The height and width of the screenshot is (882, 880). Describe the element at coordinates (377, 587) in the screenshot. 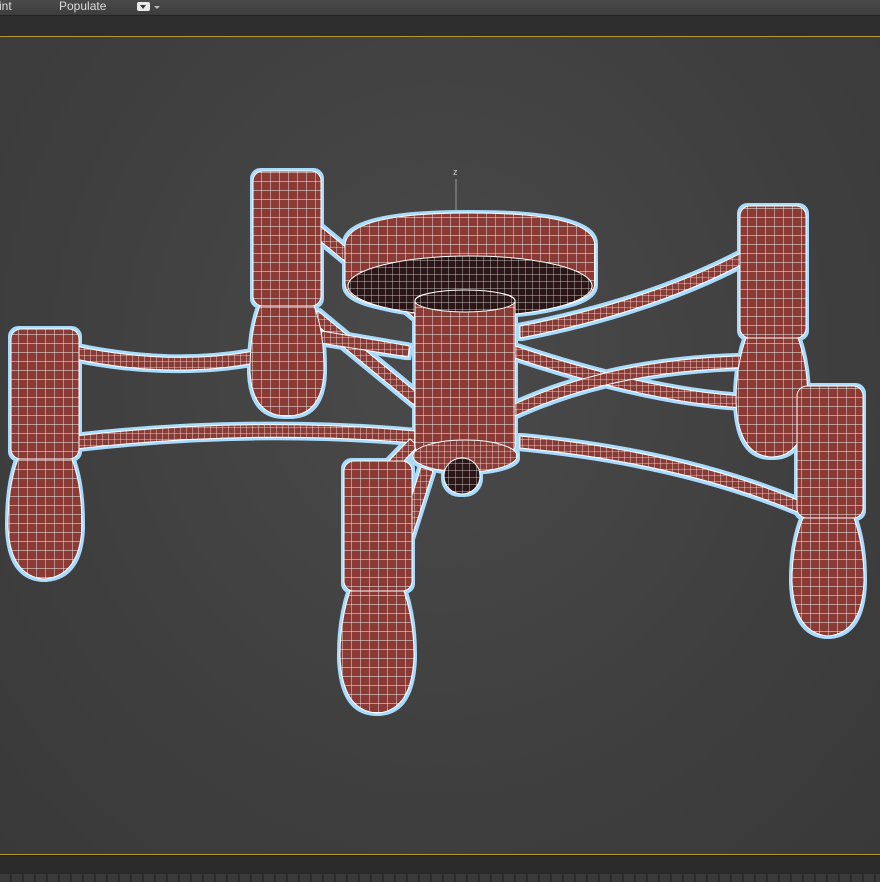

I see `bulb-front` at that location.